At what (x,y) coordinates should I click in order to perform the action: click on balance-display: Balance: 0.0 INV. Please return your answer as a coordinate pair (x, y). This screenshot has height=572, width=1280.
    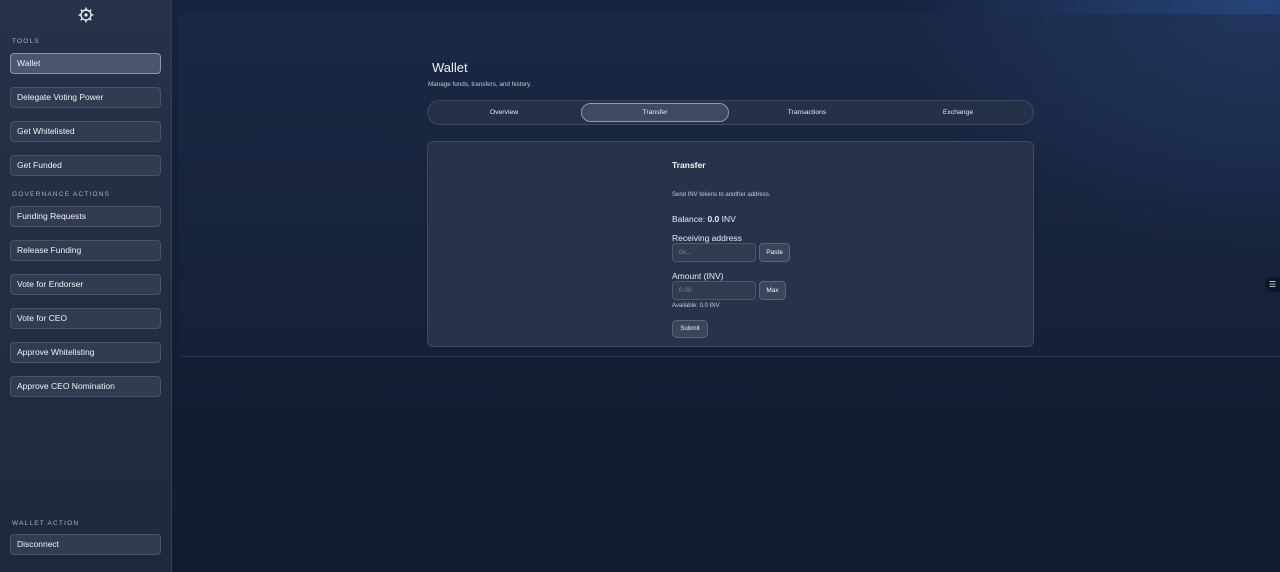
    Looking at the image, I should click on (704, 219).